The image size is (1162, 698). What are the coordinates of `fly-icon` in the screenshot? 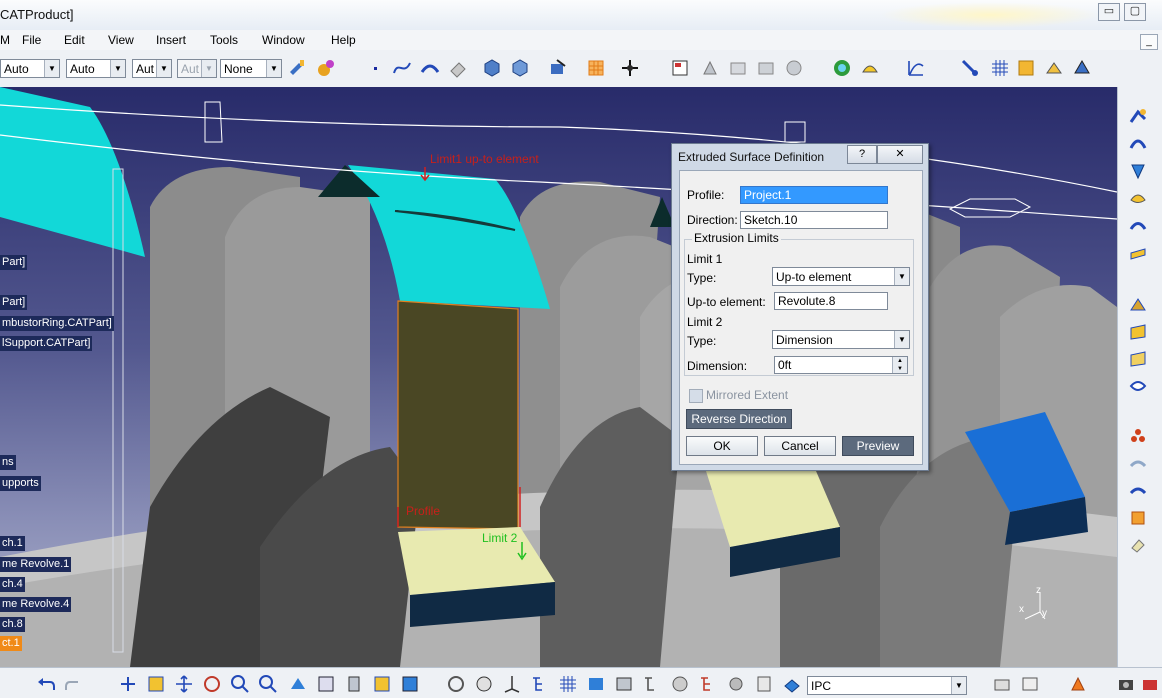 It's located at (128, 684).